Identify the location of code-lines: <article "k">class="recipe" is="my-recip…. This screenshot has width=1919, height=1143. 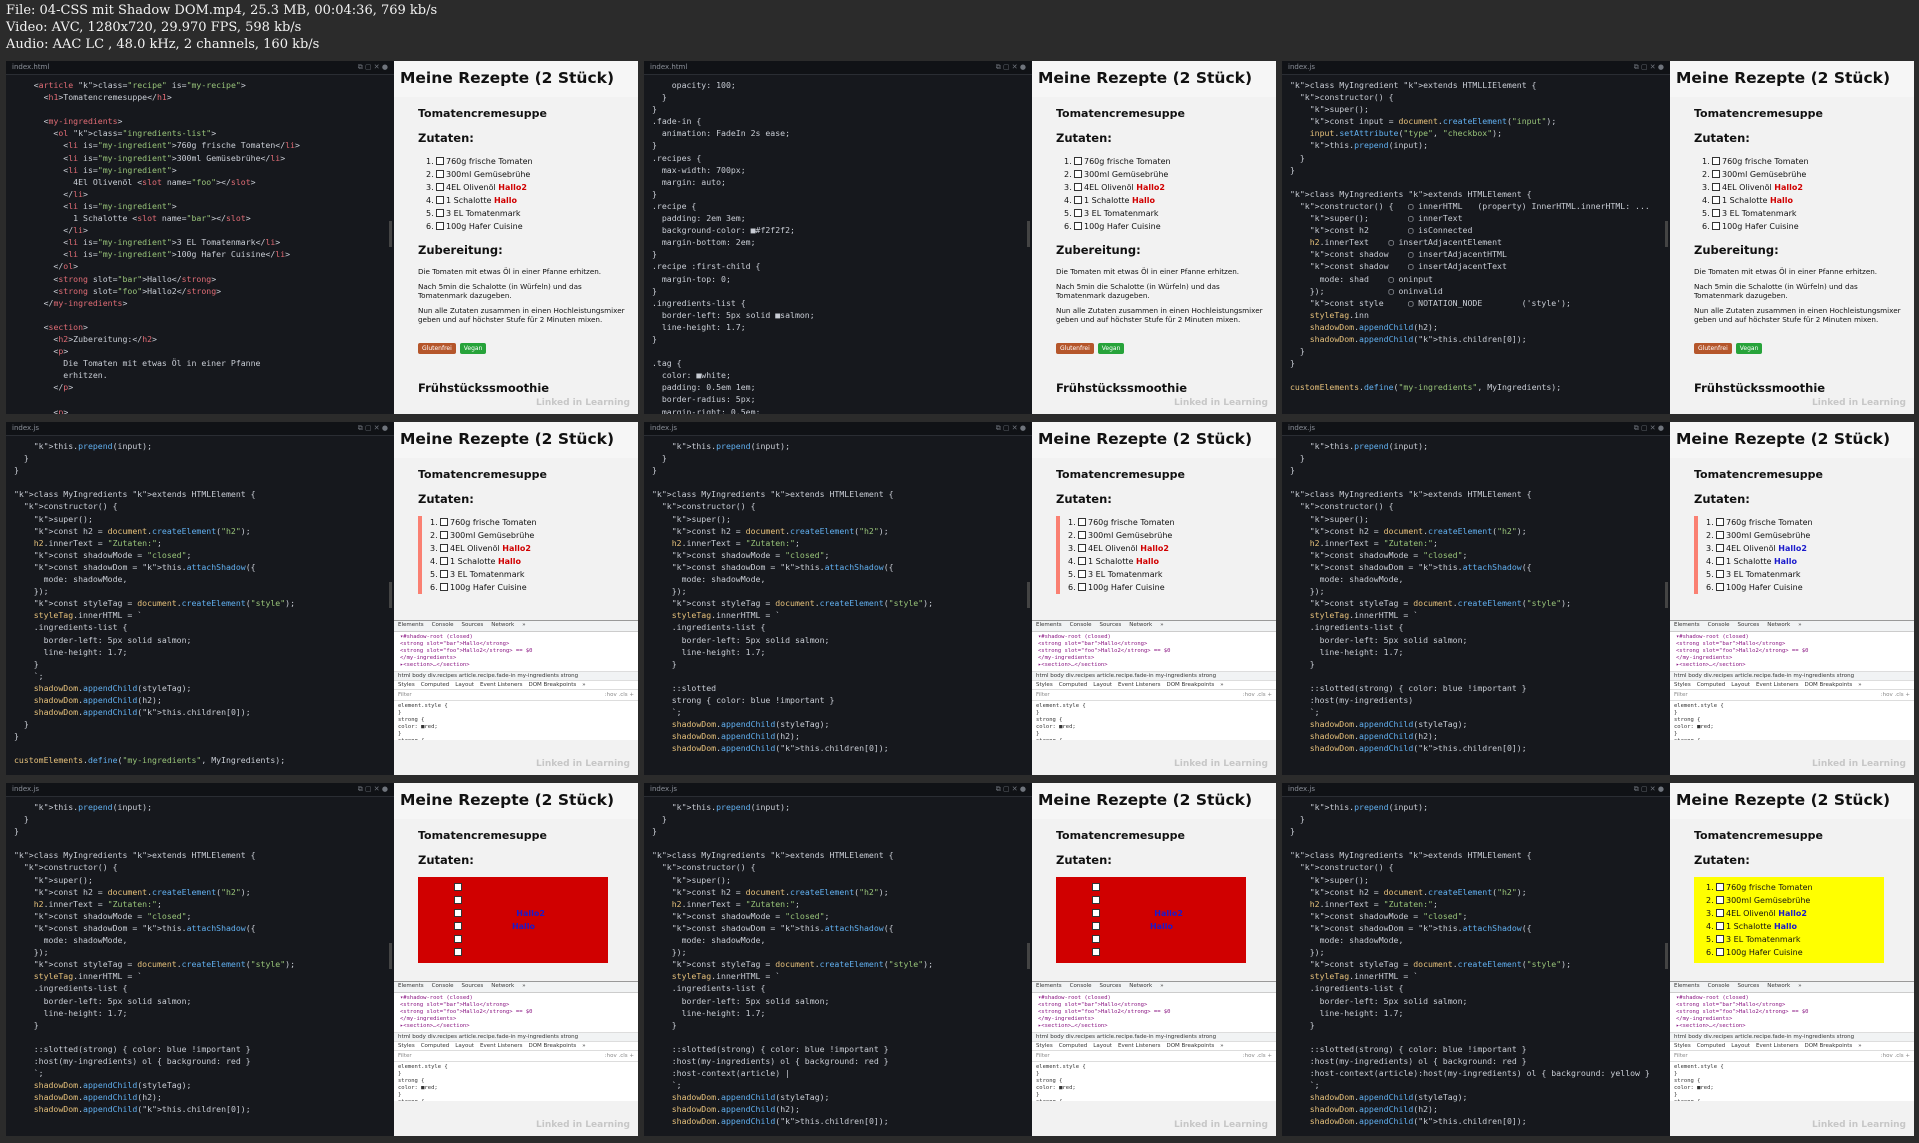
(202, 246).